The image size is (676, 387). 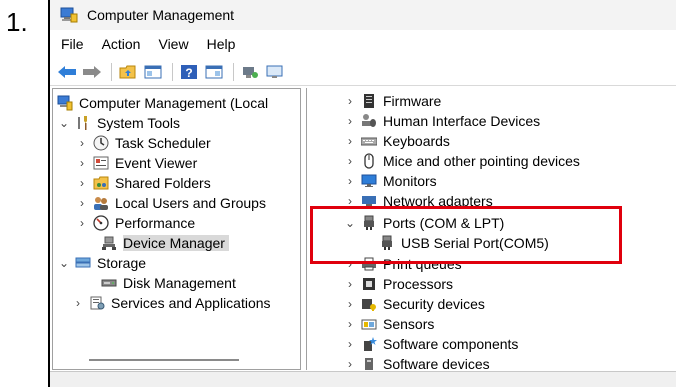 What do you see at coordinates (109, 283) in the screenshot?
I see `disk-management-icon` at bounding box center [109, 283].